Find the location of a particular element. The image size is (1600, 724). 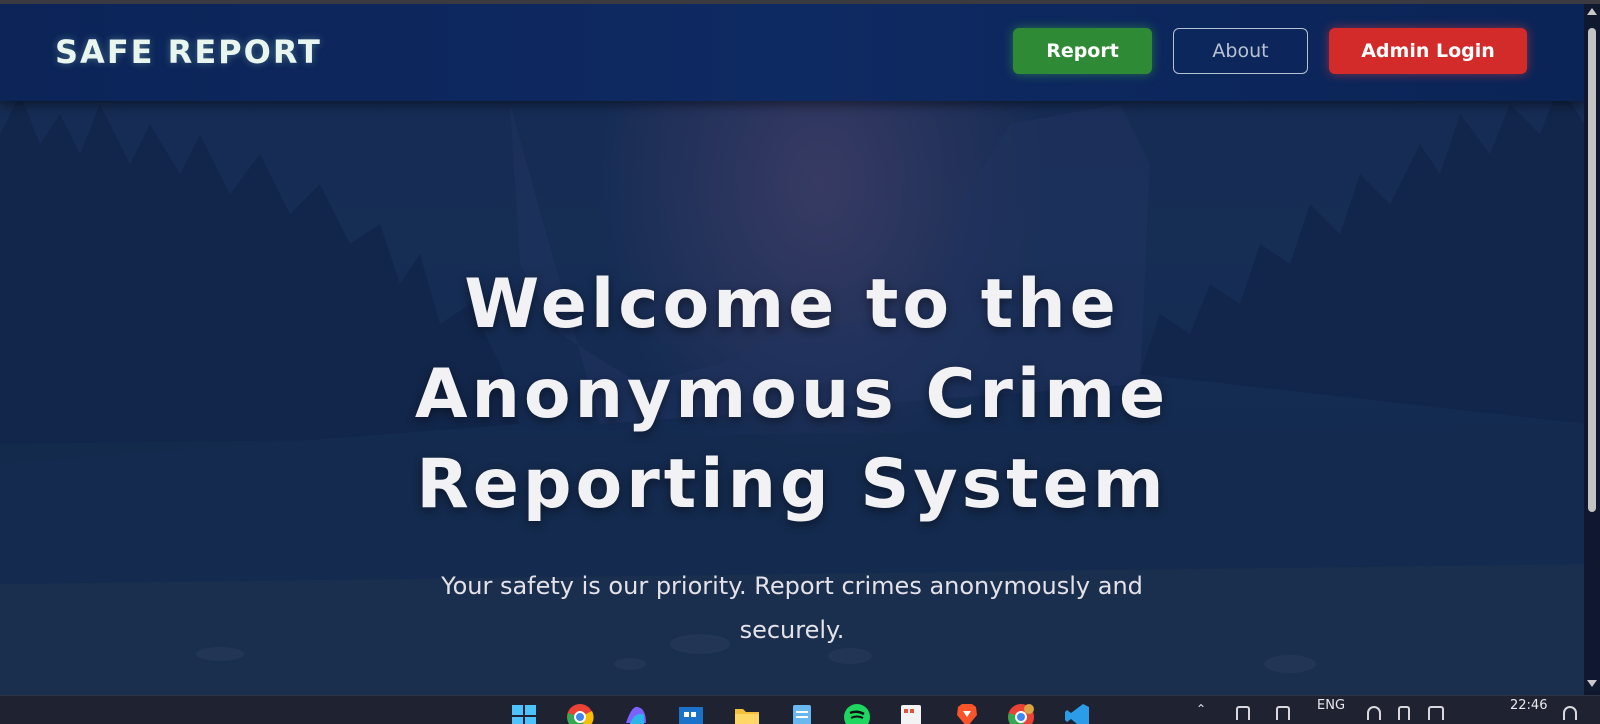

report-button: Report is located at coordinates (1082, 51).